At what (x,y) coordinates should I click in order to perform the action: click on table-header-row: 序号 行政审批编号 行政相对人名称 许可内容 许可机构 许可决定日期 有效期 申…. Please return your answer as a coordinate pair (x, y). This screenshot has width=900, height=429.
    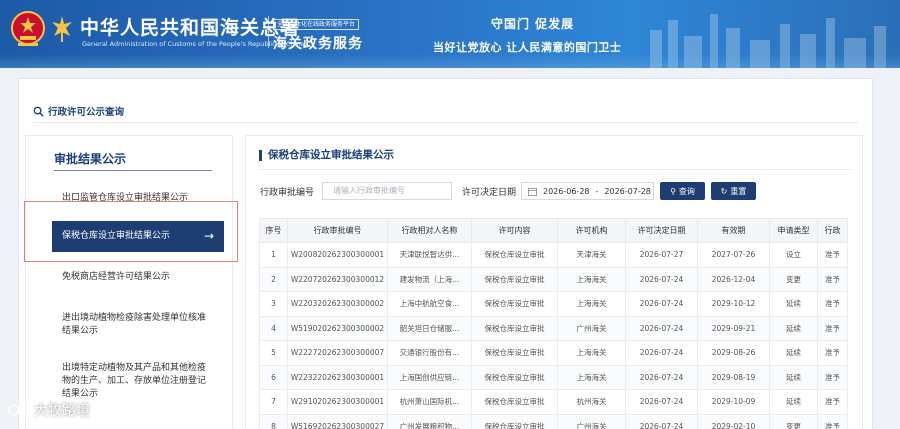
    Looking at the image, I should click on (553, 230).